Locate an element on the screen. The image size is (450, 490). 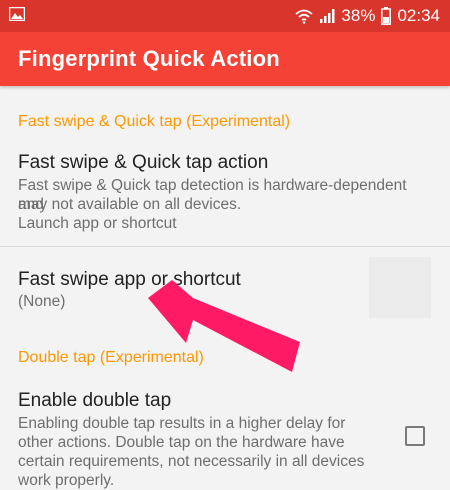
pref-summary: (None) is located at coordinates (42, 301).